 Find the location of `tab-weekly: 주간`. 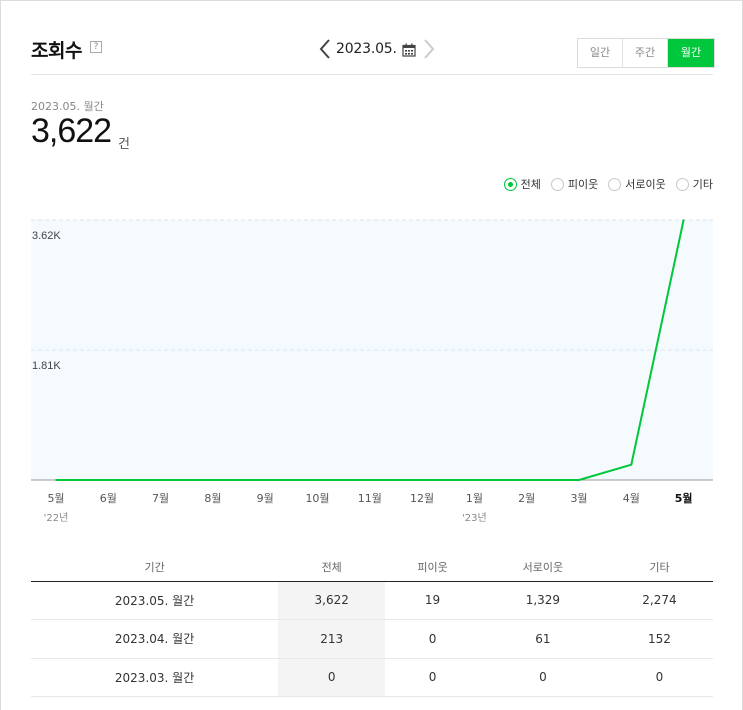

tab-weekly: 주간 is located at coordinates (645, 53).